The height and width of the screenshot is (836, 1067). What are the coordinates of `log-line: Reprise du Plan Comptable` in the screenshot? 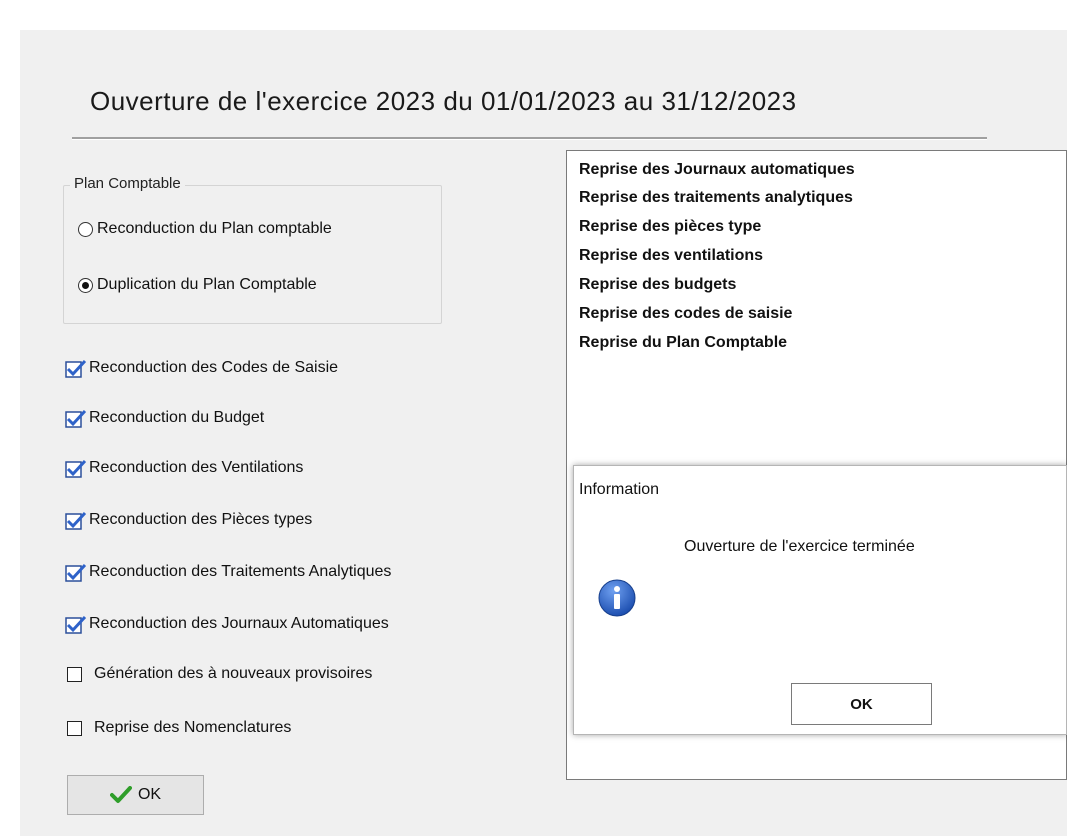 It's located at (683, 342).